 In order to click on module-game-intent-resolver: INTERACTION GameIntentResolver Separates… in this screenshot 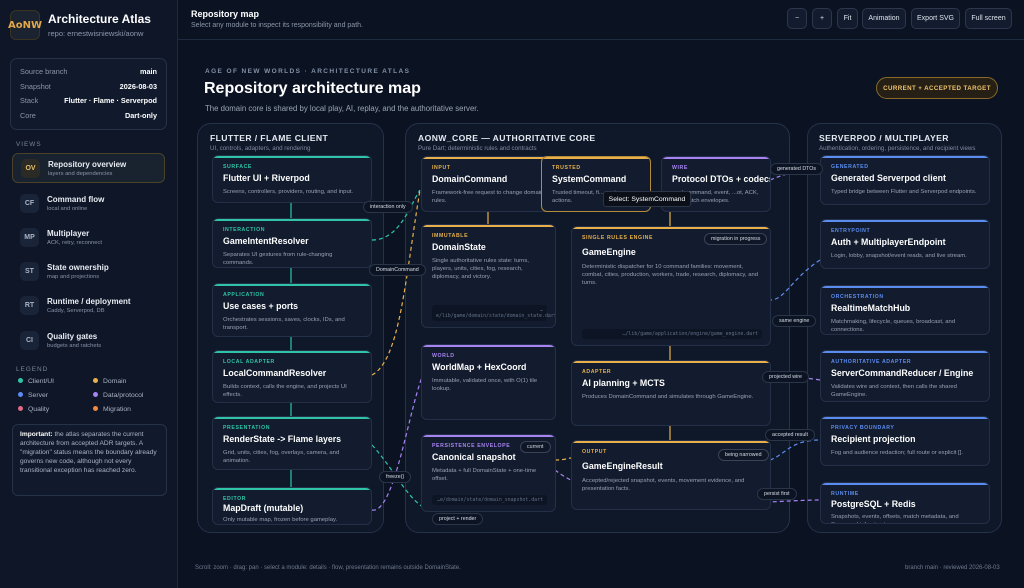, I will do `click(292, 243)`.